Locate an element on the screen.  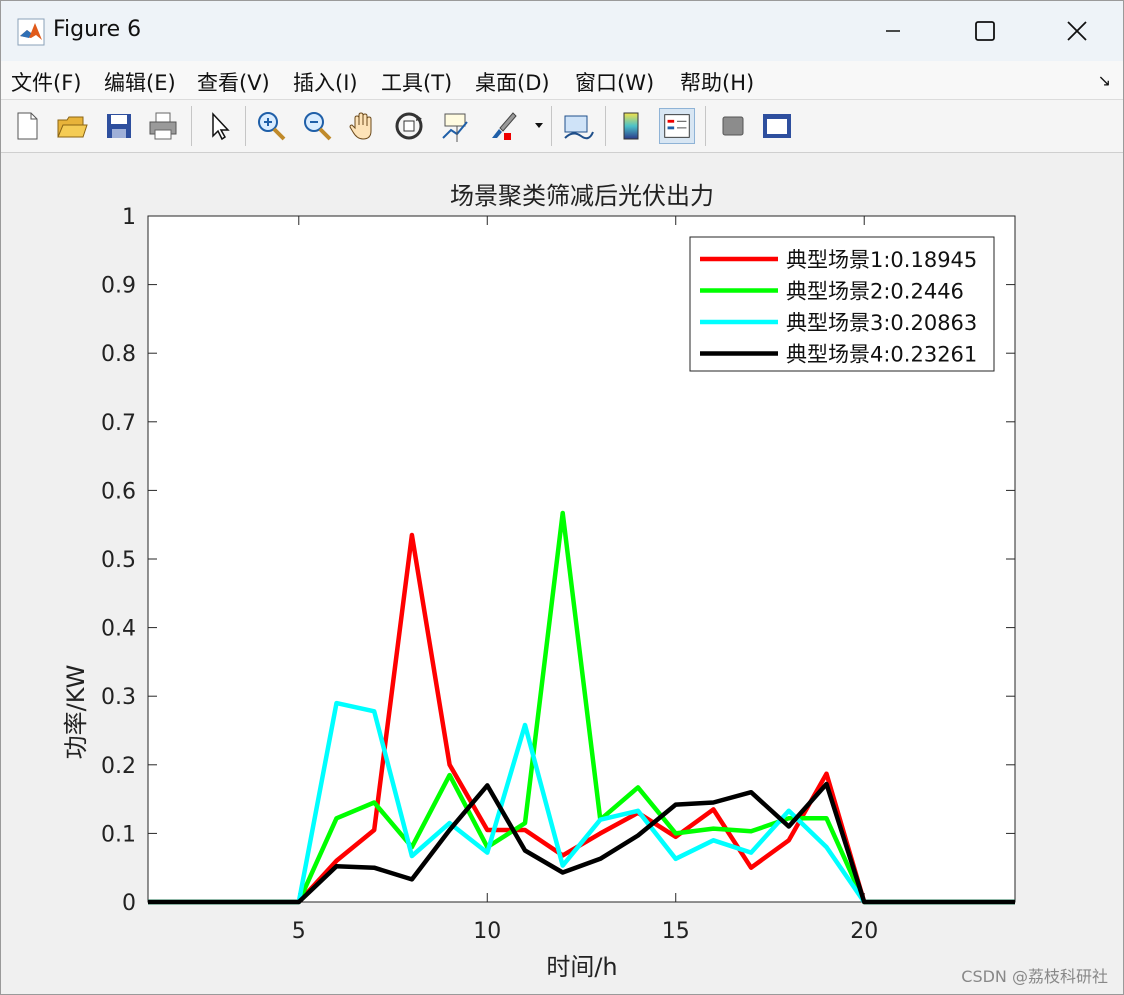
hide-plot-tools-icon is located at coordinates (733, 126).